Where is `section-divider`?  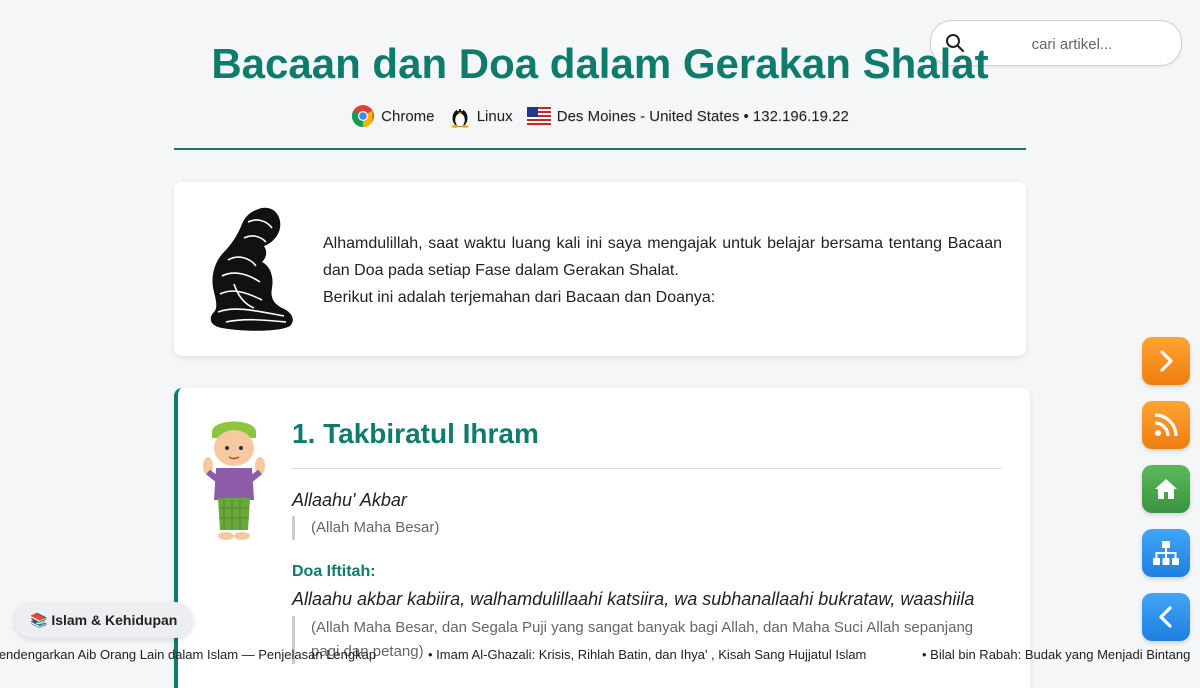
section-divider is located at coordinates (647, 468).